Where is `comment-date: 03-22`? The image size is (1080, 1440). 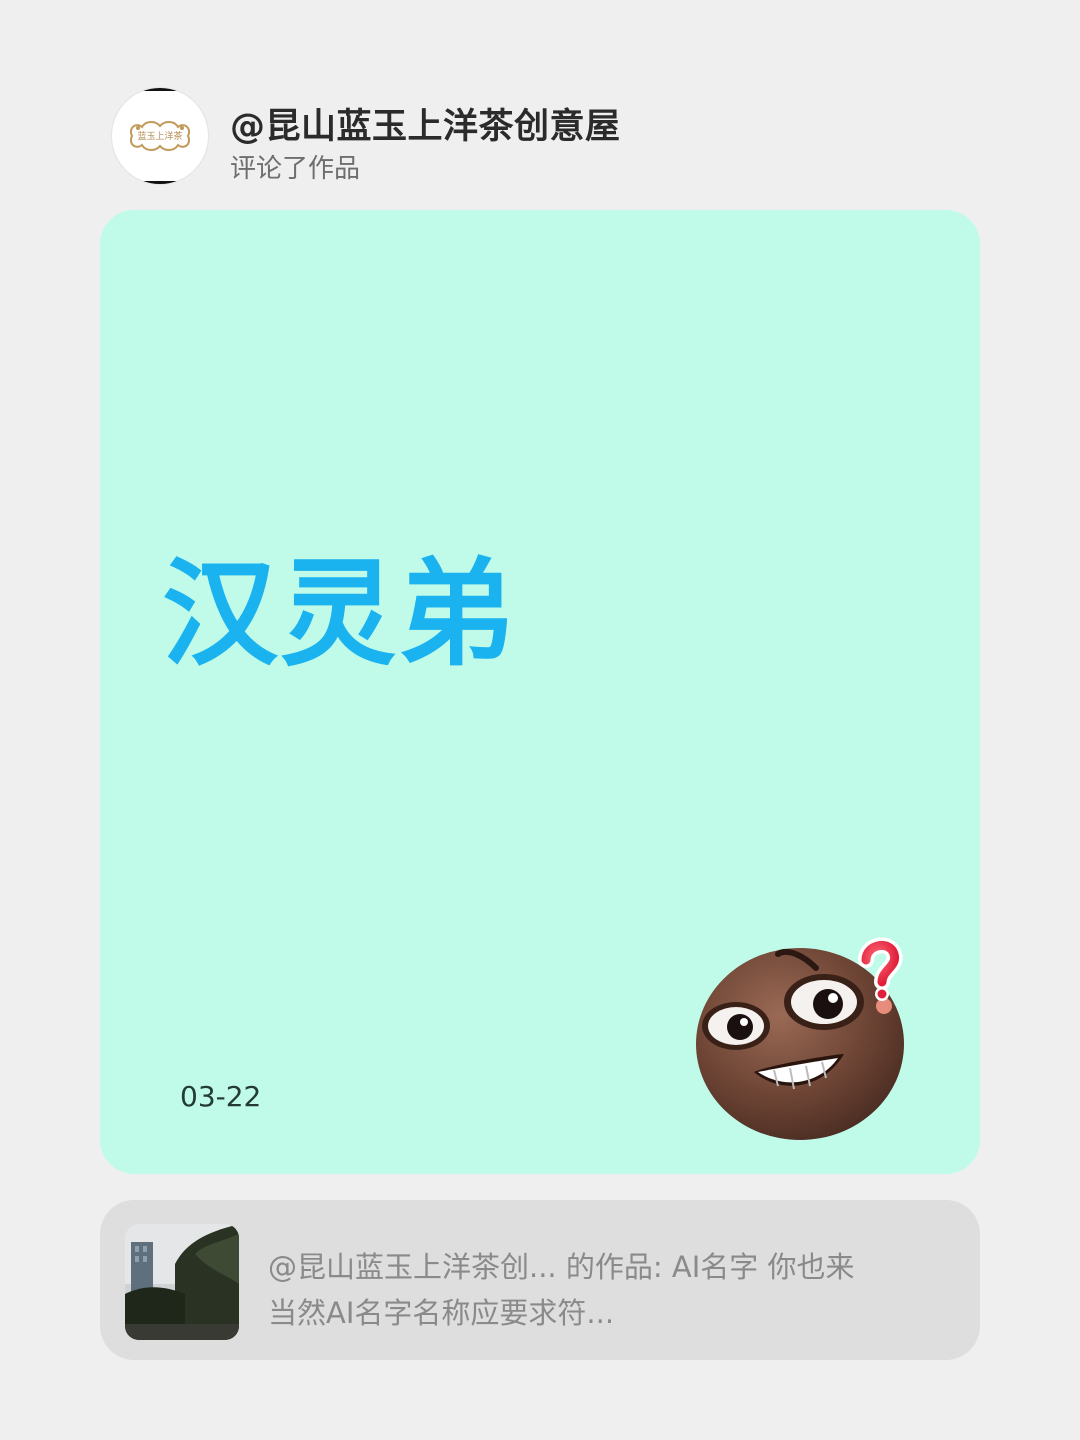 comment-date: 03-22 is located at coordinates (221, 1096).